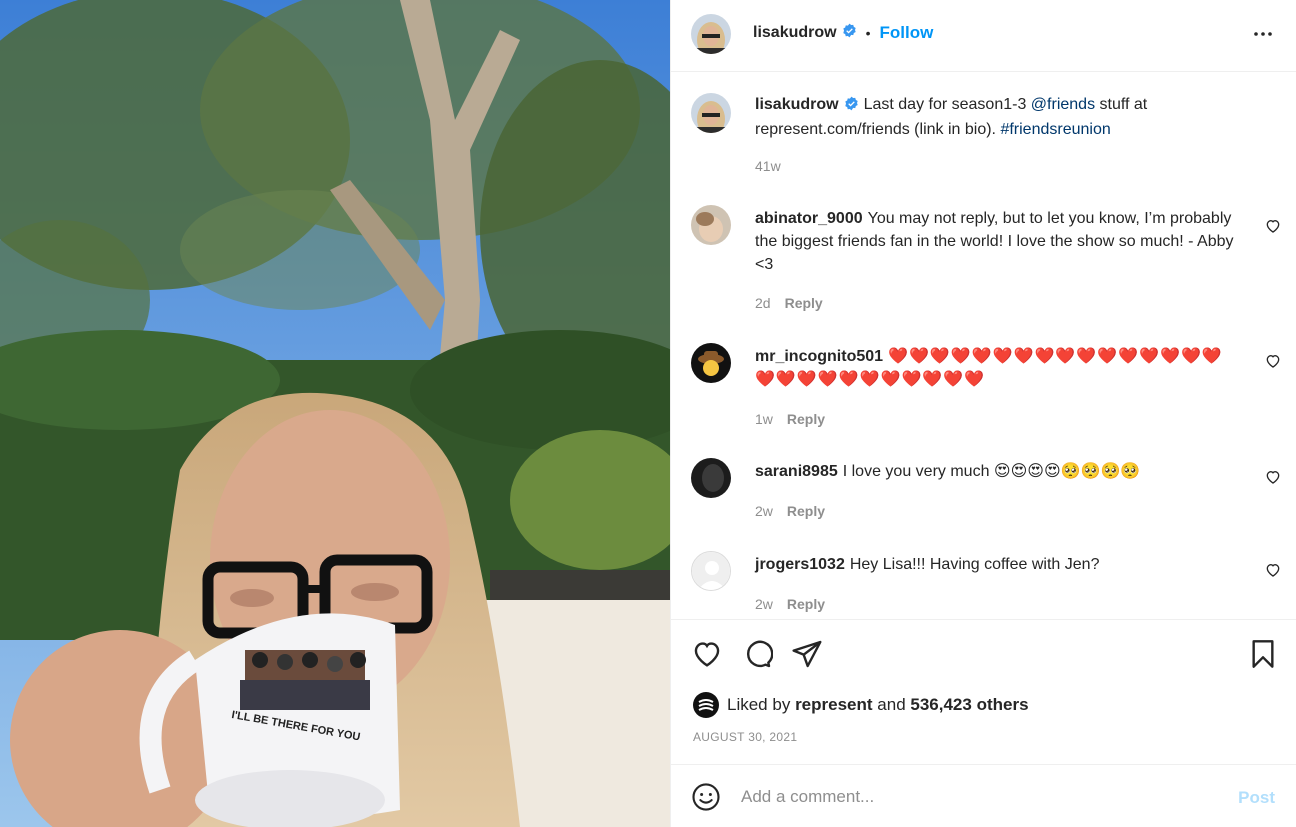  I want to click on comment-time: 2d, so click(763, 303).